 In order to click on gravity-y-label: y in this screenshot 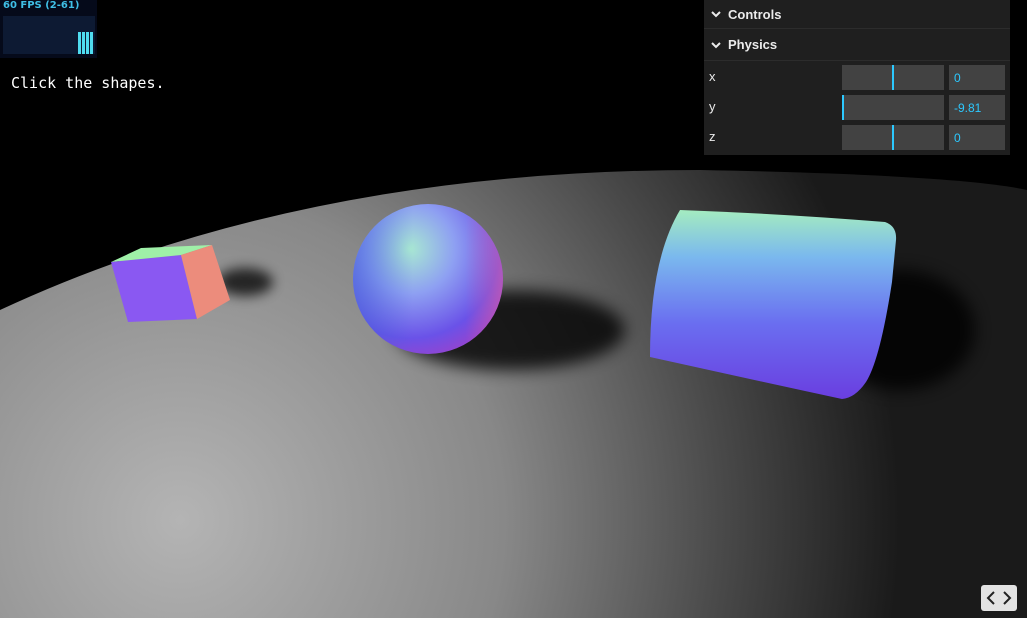, I will do `click(712, 106)`.